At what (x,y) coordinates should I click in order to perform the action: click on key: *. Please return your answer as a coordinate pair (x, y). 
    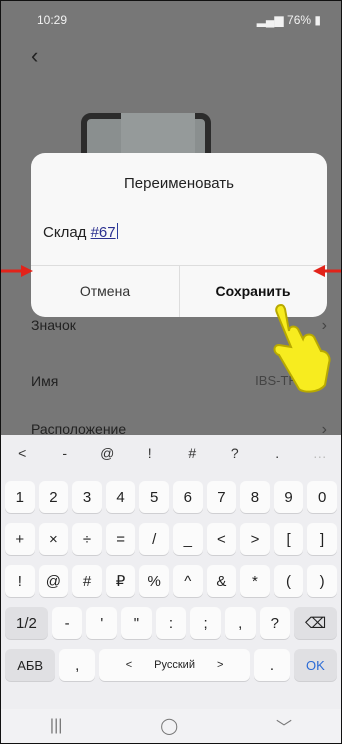
    Looking at the image, I should click on (255, 581).